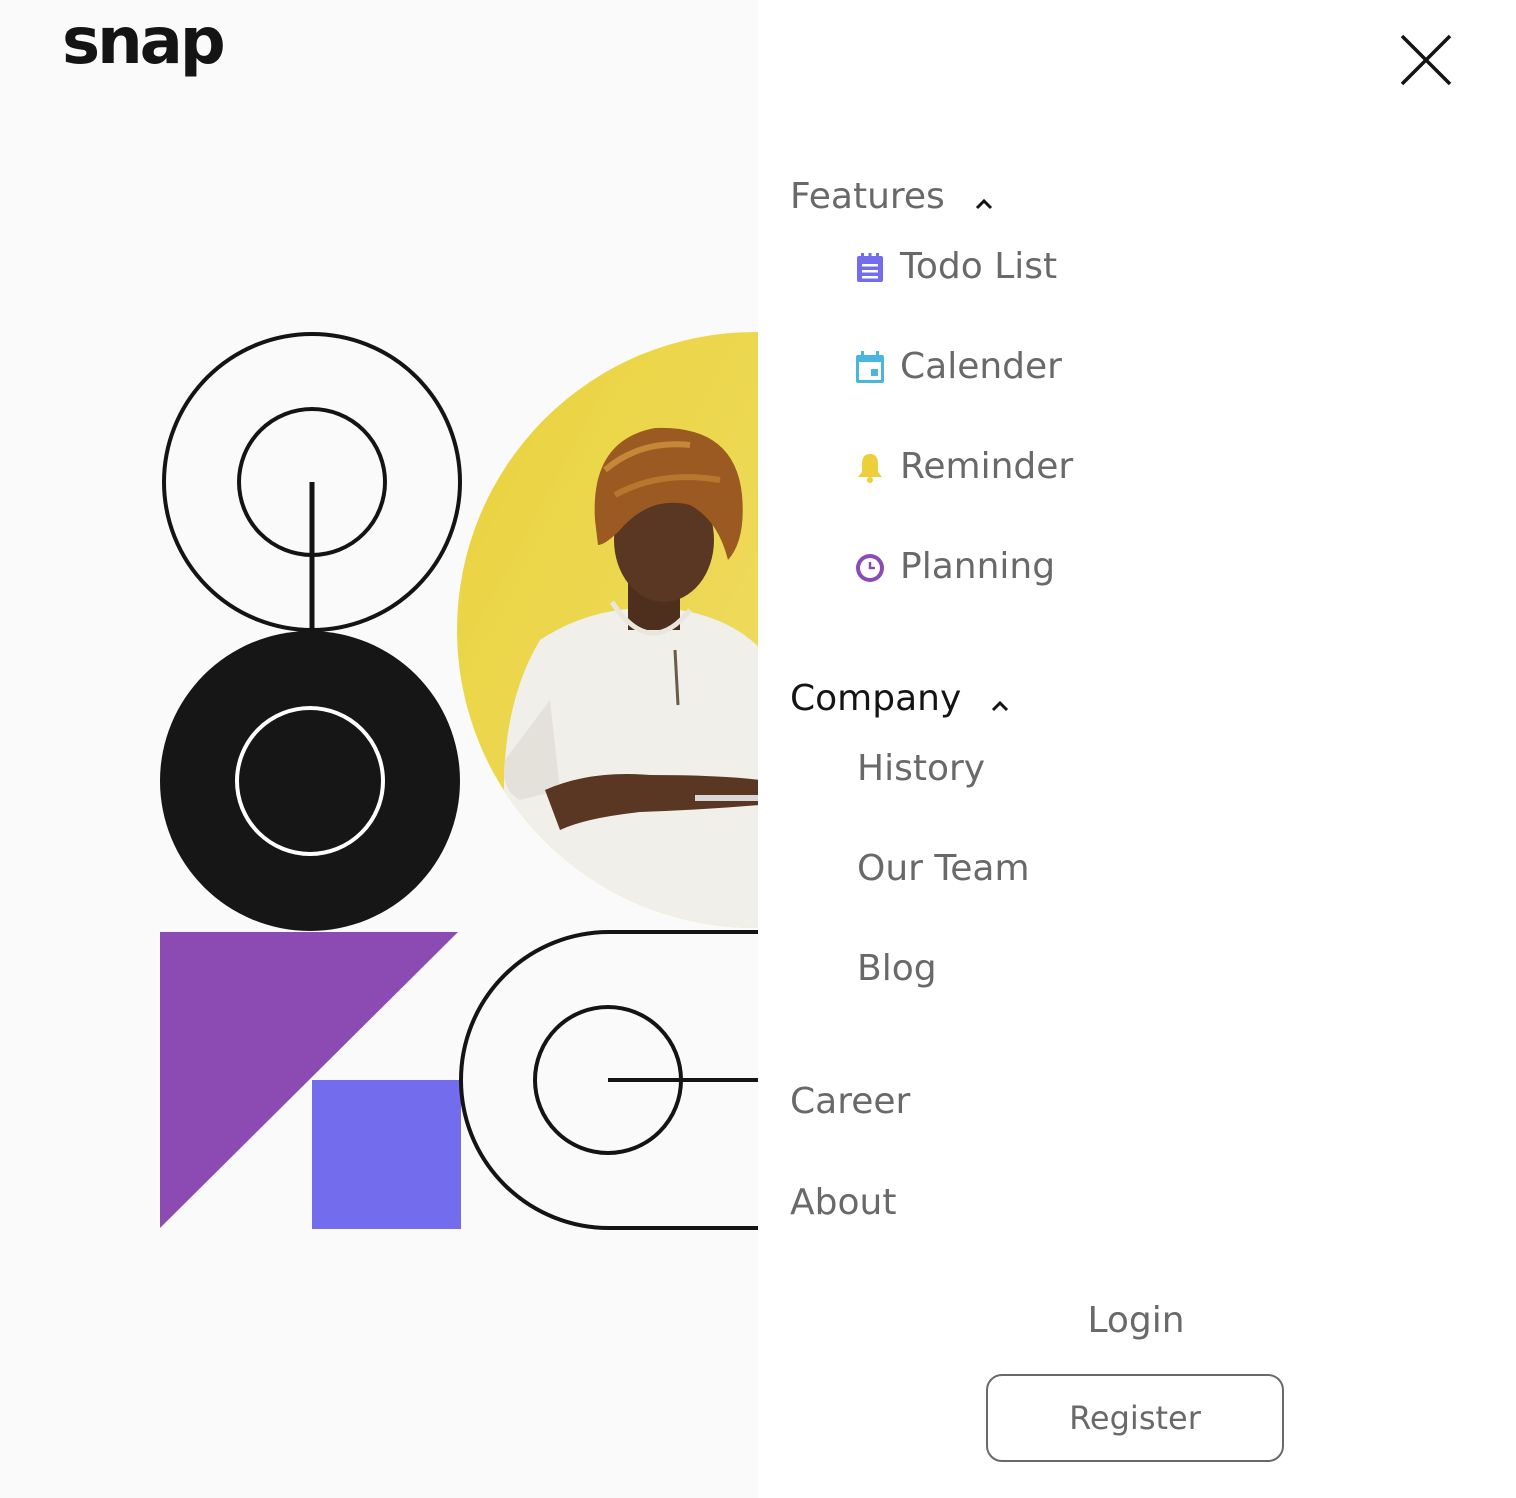 This screenshot has height=1498, width=1516. What do you see at coordinates (979, 266) in the screenshot?
I see `todo-list-label: Todo List` at bounding box center [979, 266].